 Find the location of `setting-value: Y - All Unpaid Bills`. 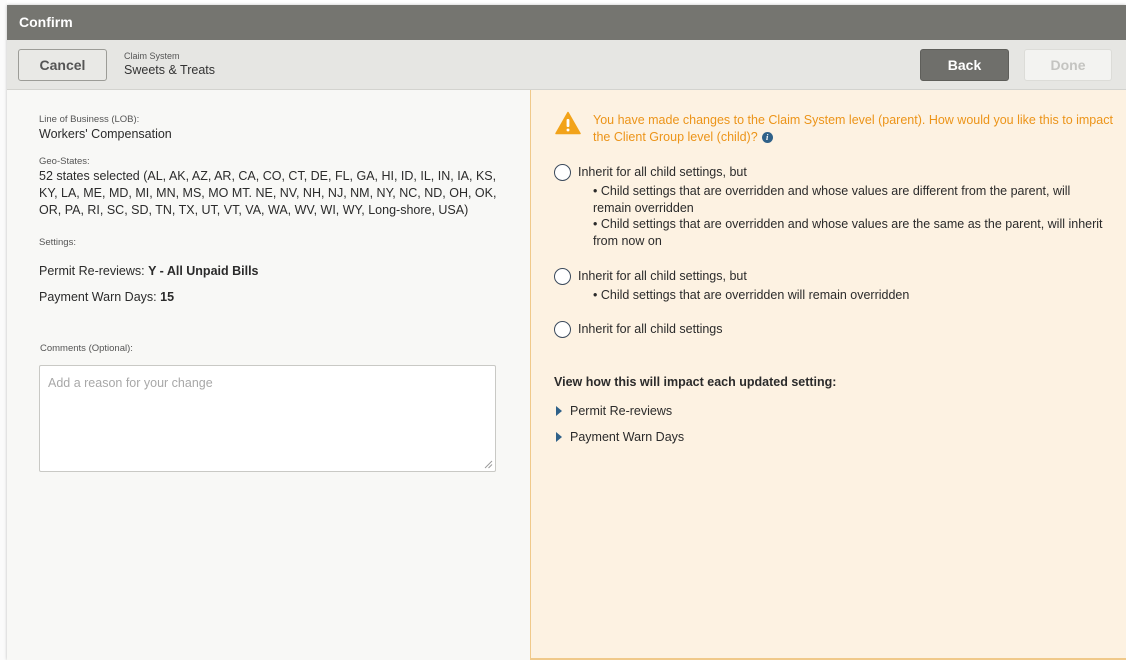

setting-value: Y - All Unpaid Bills is located at coordinates (203, 271).